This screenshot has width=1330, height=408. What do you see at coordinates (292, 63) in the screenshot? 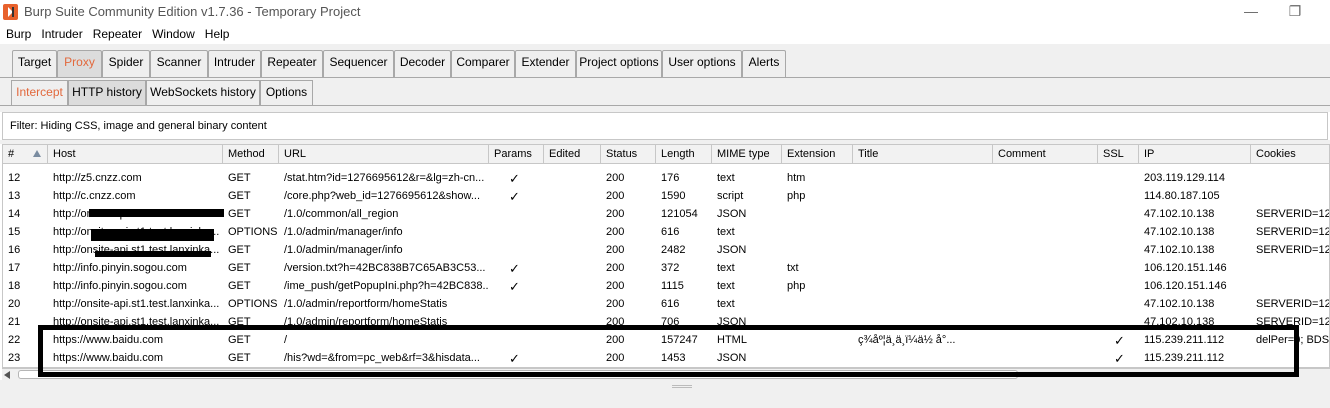
I see `tab-repeater: Repeater` at bounding box center [292, 63].